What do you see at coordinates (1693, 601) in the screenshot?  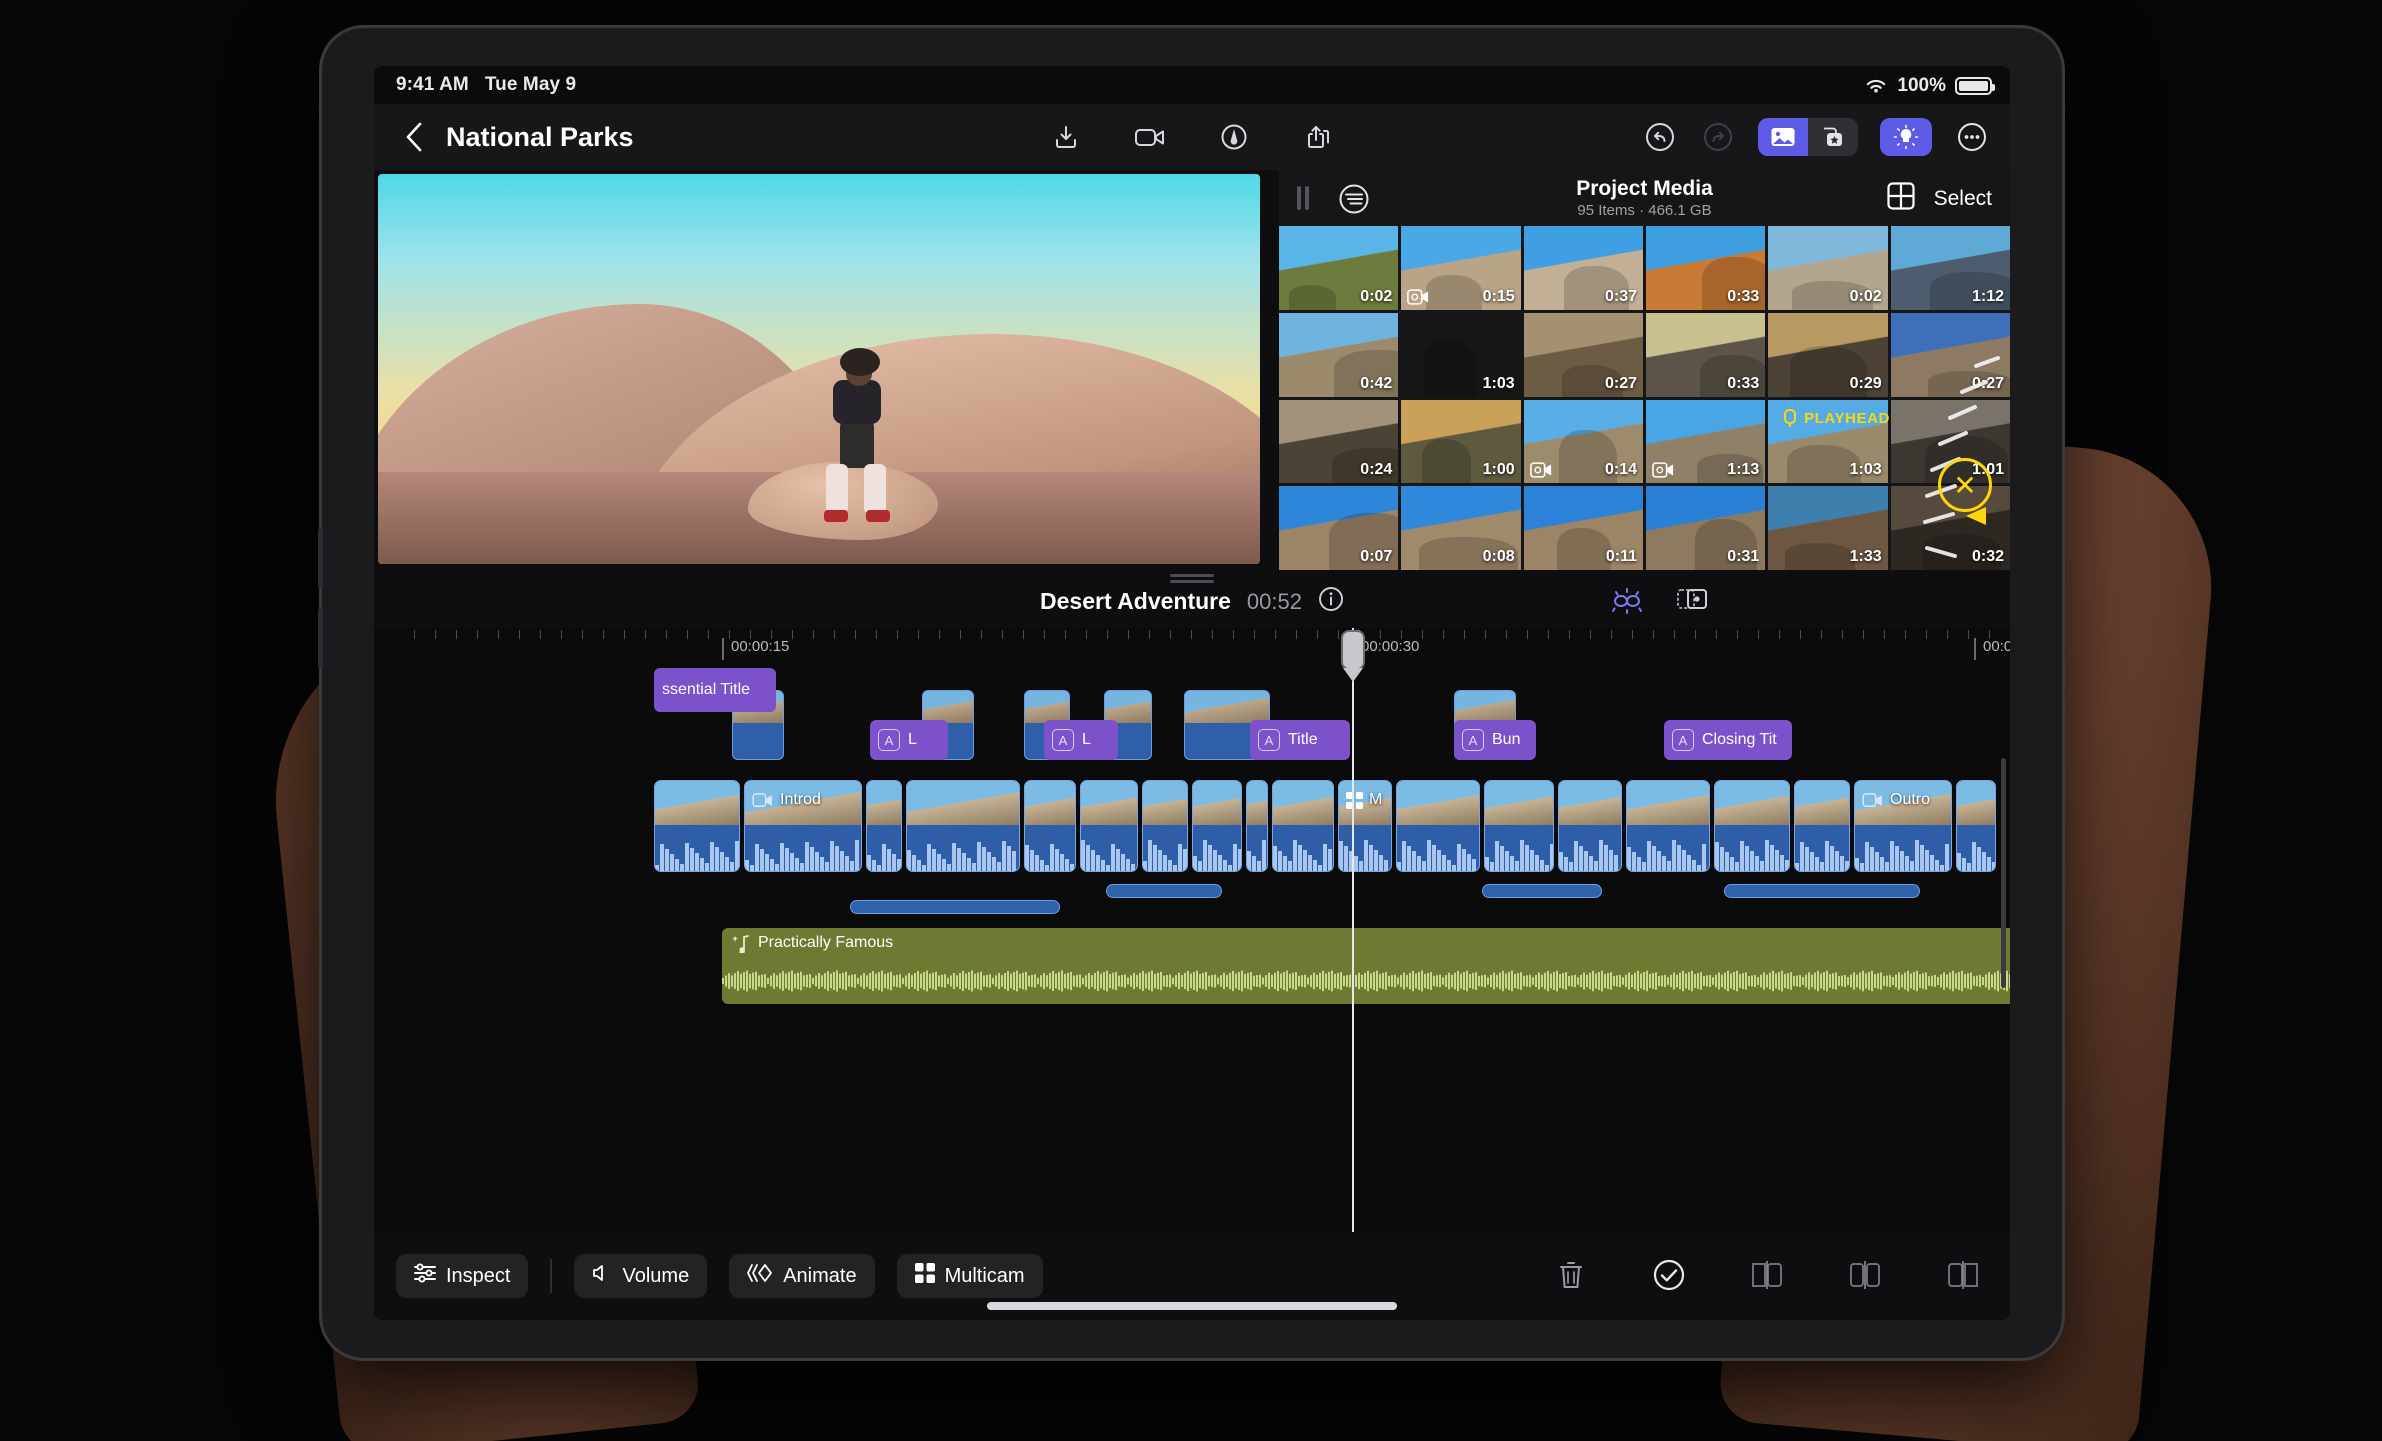 I see `duplicate-clip-icon` at bounding box center [1693, 601].